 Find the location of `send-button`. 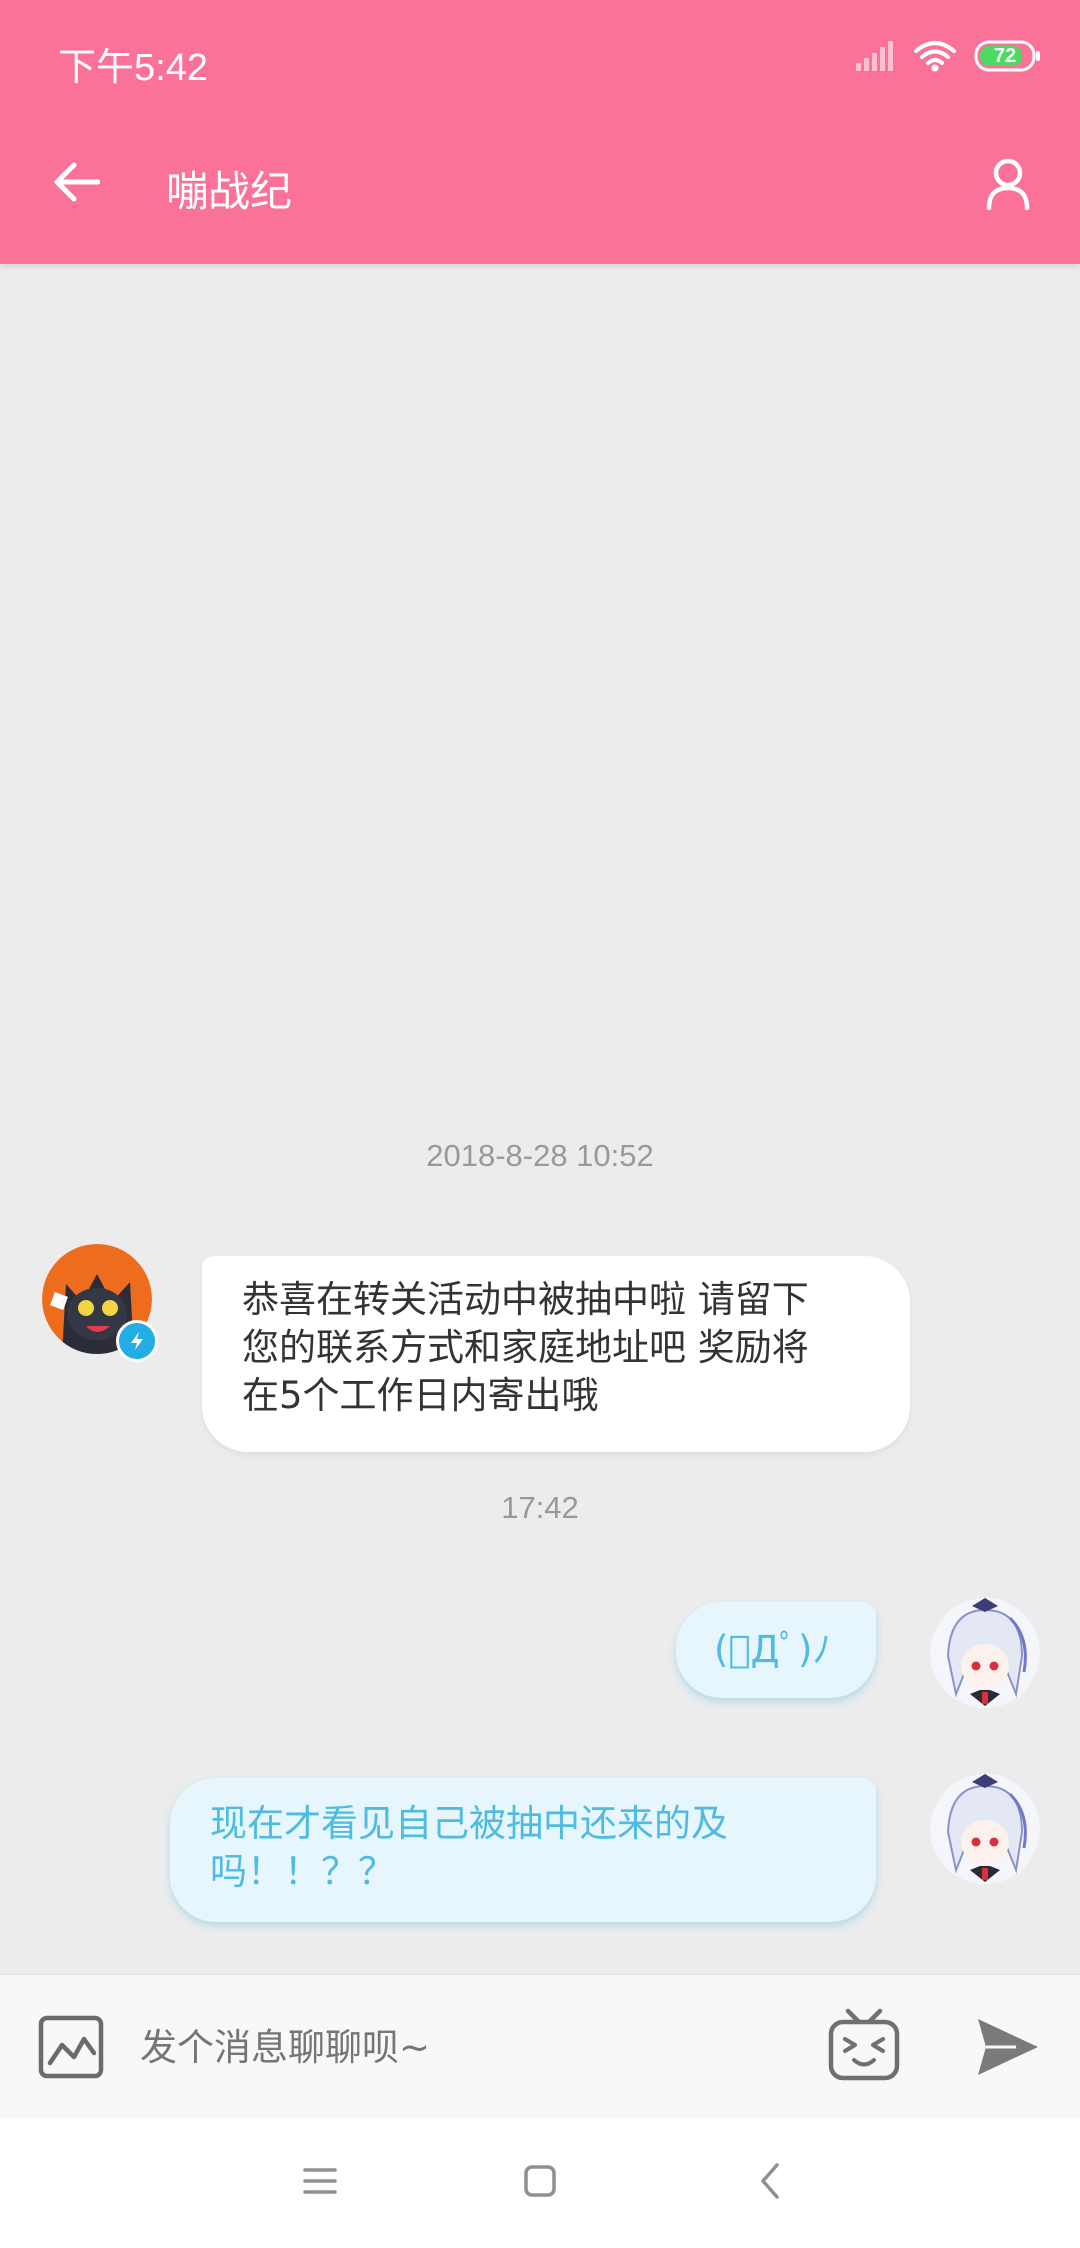

send-button is located at coordinates (1008, 2047).